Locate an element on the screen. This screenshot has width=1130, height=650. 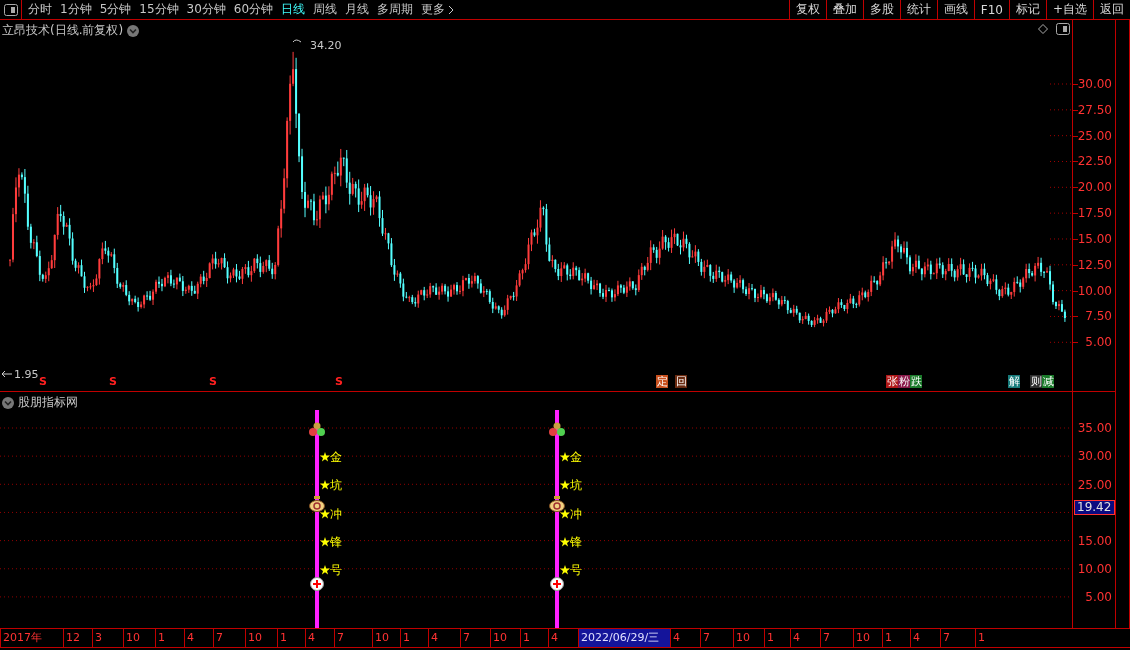
date-tick: 2022/06/29/三 is located at coordinates (624, 638).